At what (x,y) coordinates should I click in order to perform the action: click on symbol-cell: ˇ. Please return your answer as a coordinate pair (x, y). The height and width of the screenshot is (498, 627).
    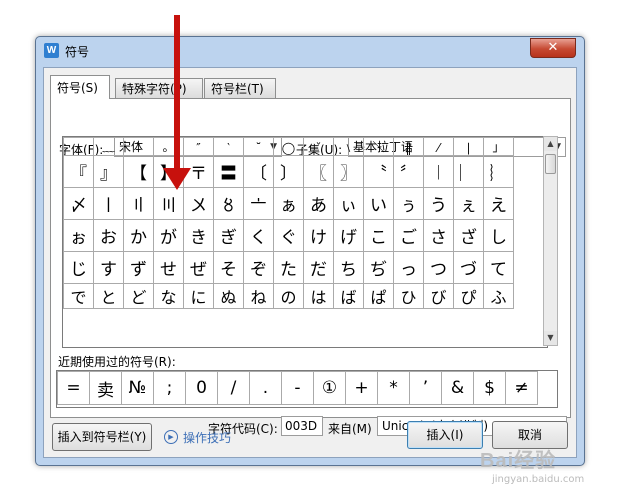
    Looking at the image, I should click on (318, 146).